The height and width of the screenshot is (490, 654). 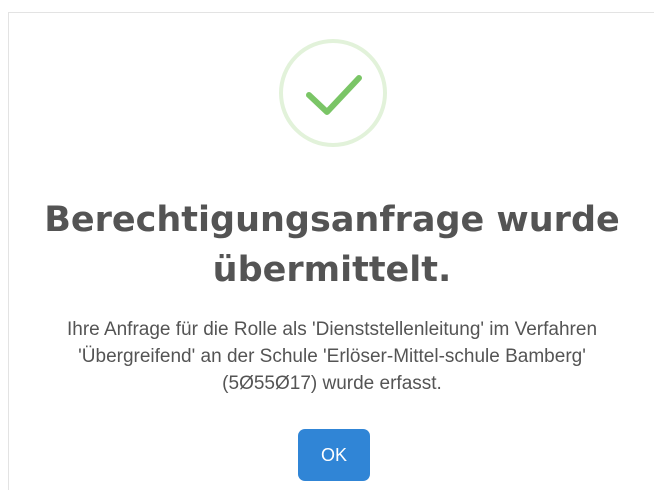 I want to click on success-check-icon, so click(x=333, y=93).